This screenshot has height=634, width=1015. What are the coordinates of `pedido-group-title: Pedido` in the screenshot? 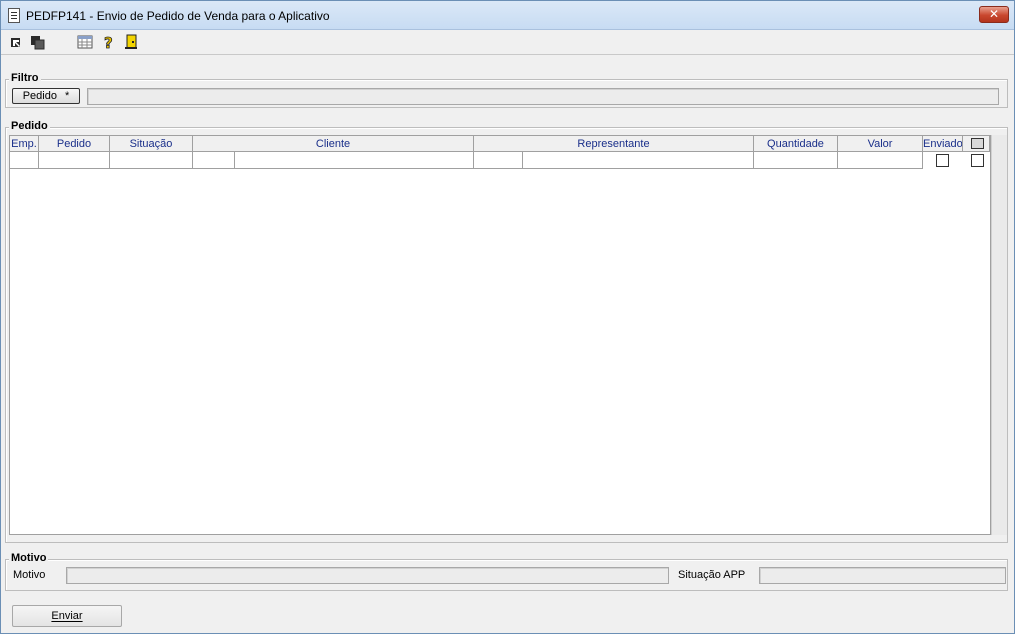 It's located at (29, 126).